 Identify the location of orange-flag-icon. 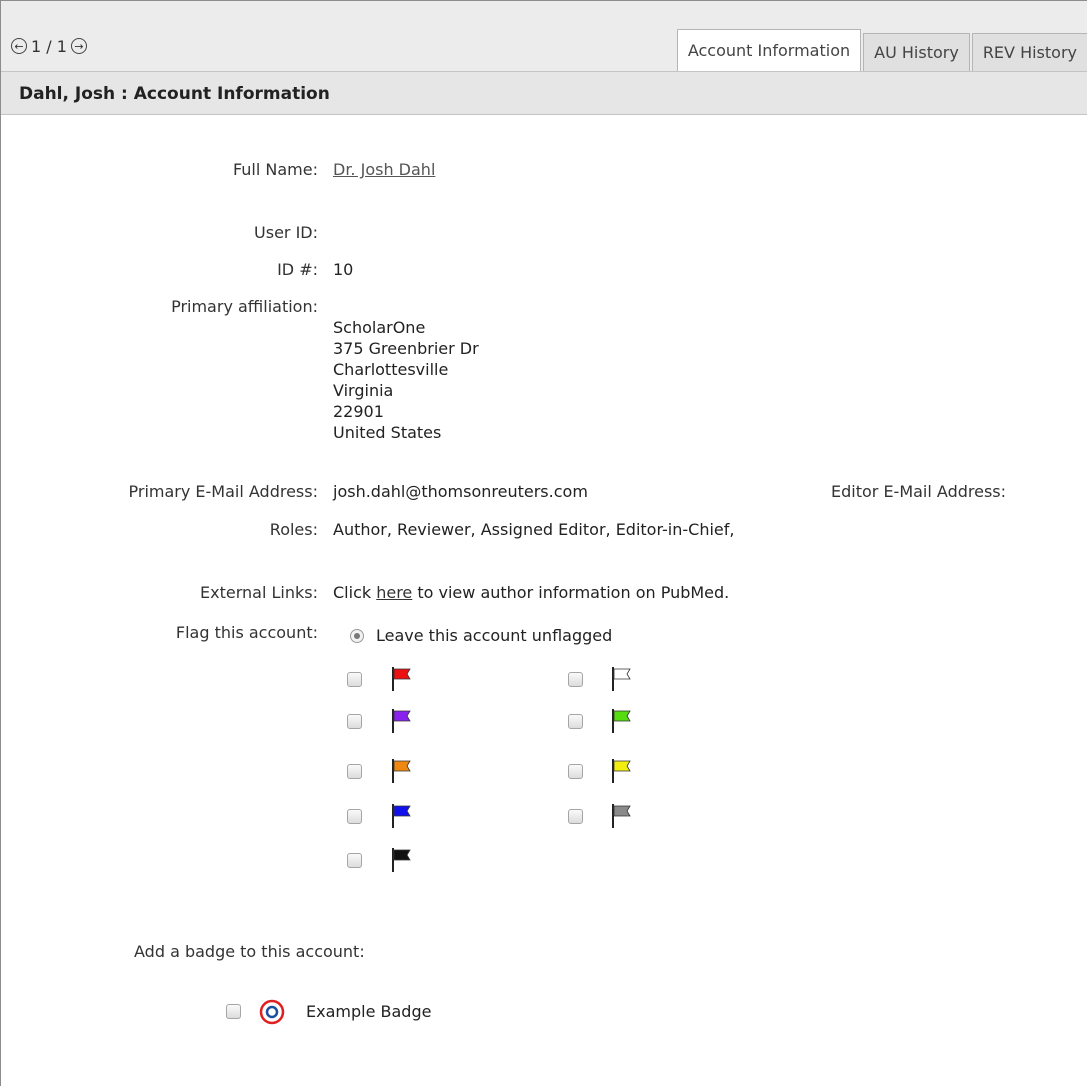
(401, 771).